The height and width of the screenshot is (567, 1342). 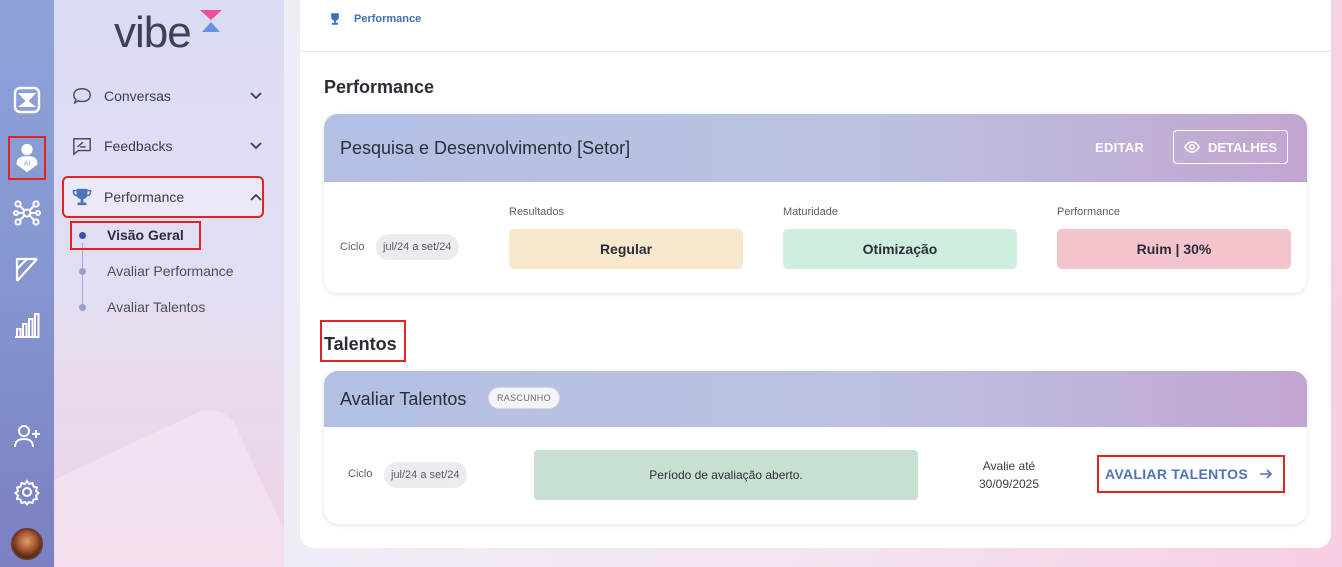 I want to click on metric-value-performance: Ruim | 30%, so click(x=1174, y=249).